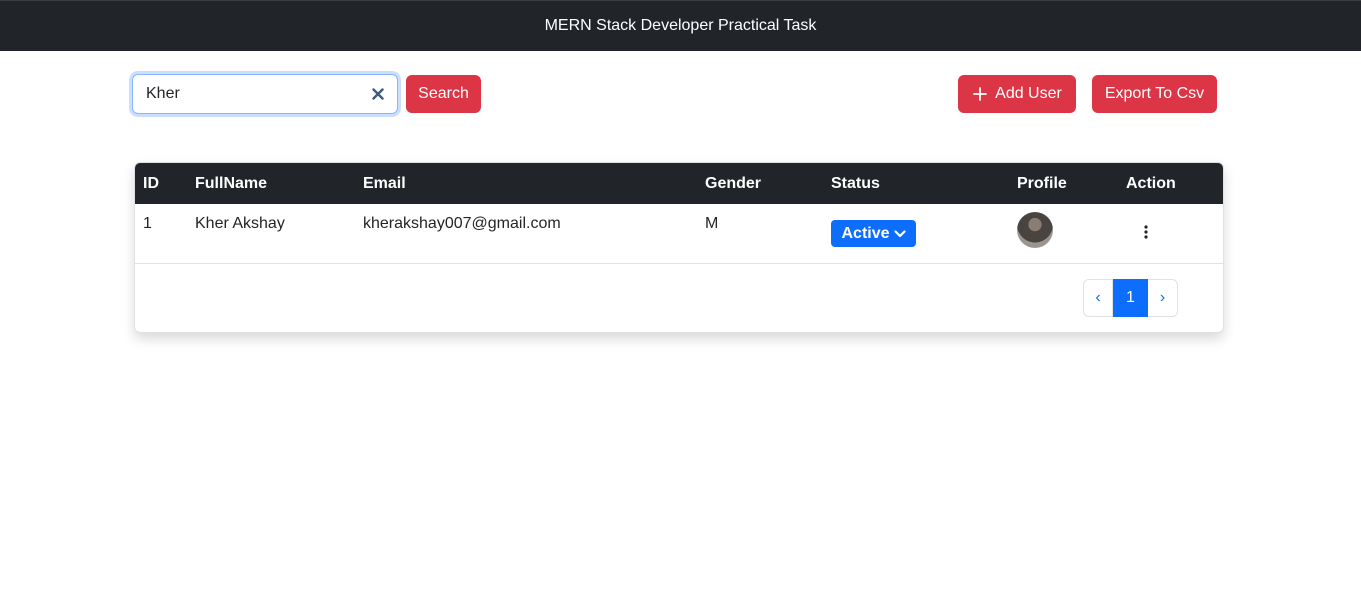  I want to click on pagination: ‹ 1 ›, so click(1130, 298).